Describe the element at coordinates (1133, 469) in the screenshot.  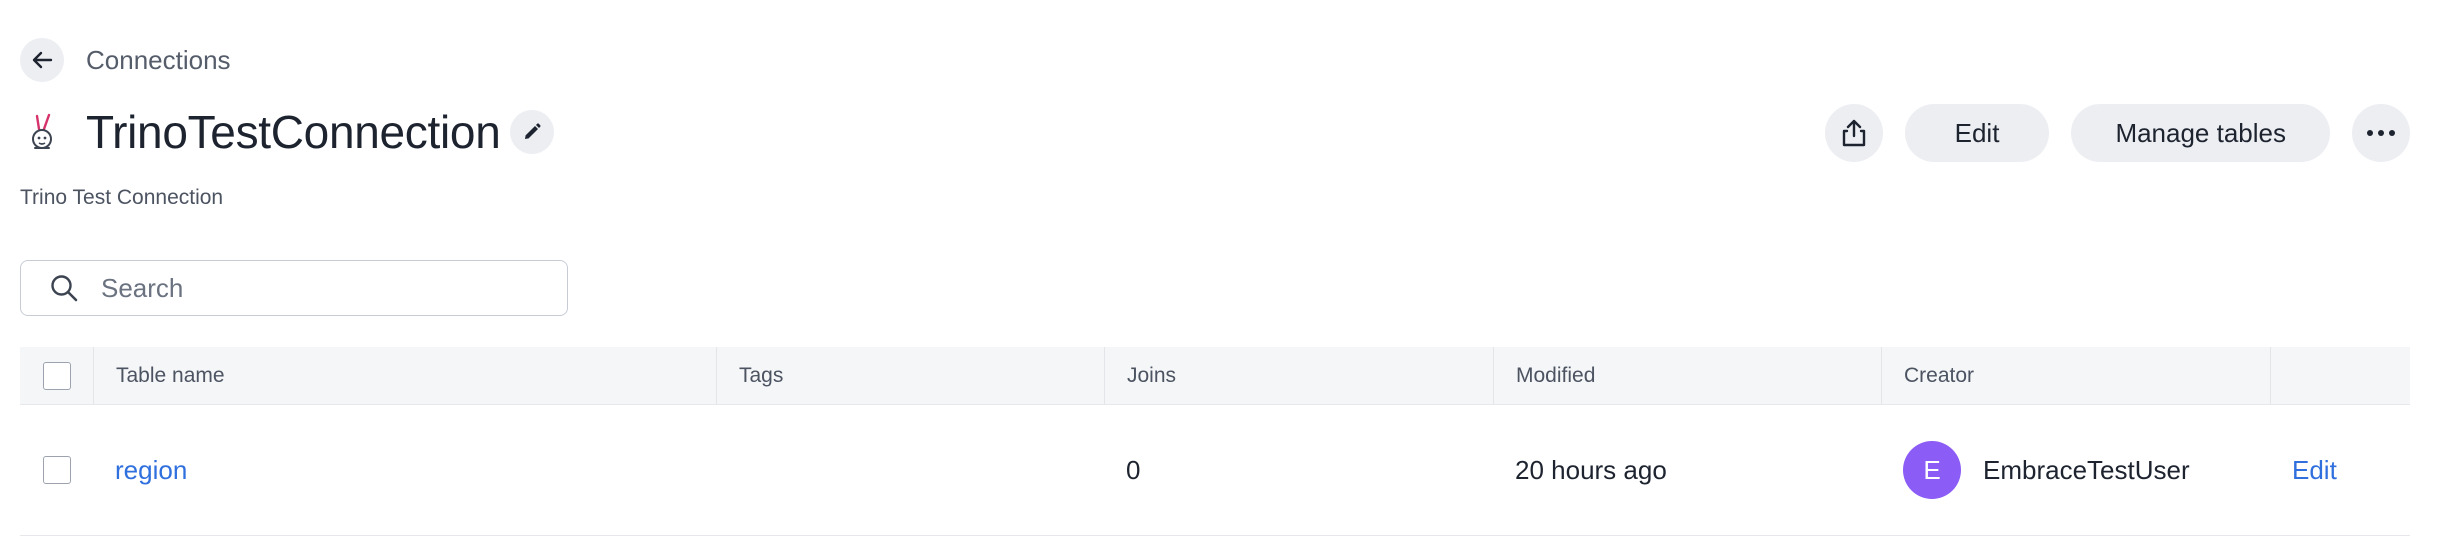
I see `joins-cell: 0` at that location.